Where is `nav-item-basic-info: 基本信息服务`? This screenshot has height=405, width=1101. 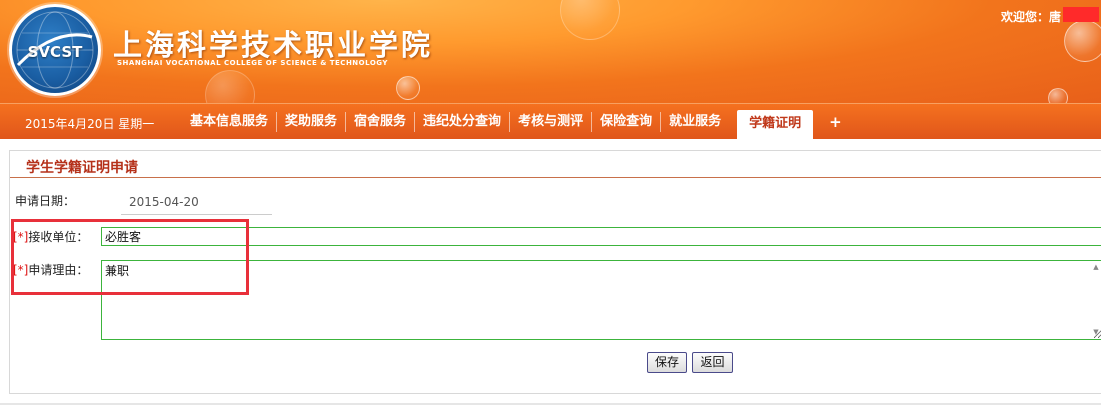
nav-item-basic-info: 基本信息服务 is located at coordinates (230, 122).